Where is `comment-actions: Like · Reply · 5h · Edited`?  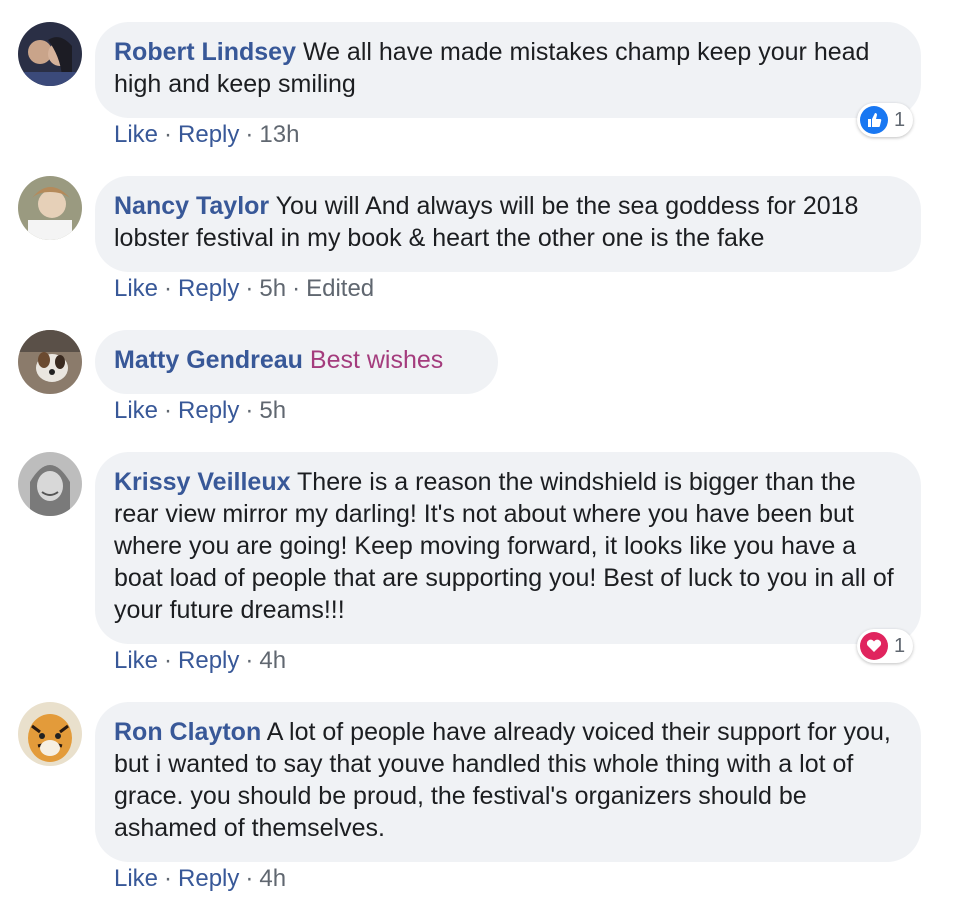 comment-actions: Like · Reply · 5h · Edited is located at coordinates (244, 289).